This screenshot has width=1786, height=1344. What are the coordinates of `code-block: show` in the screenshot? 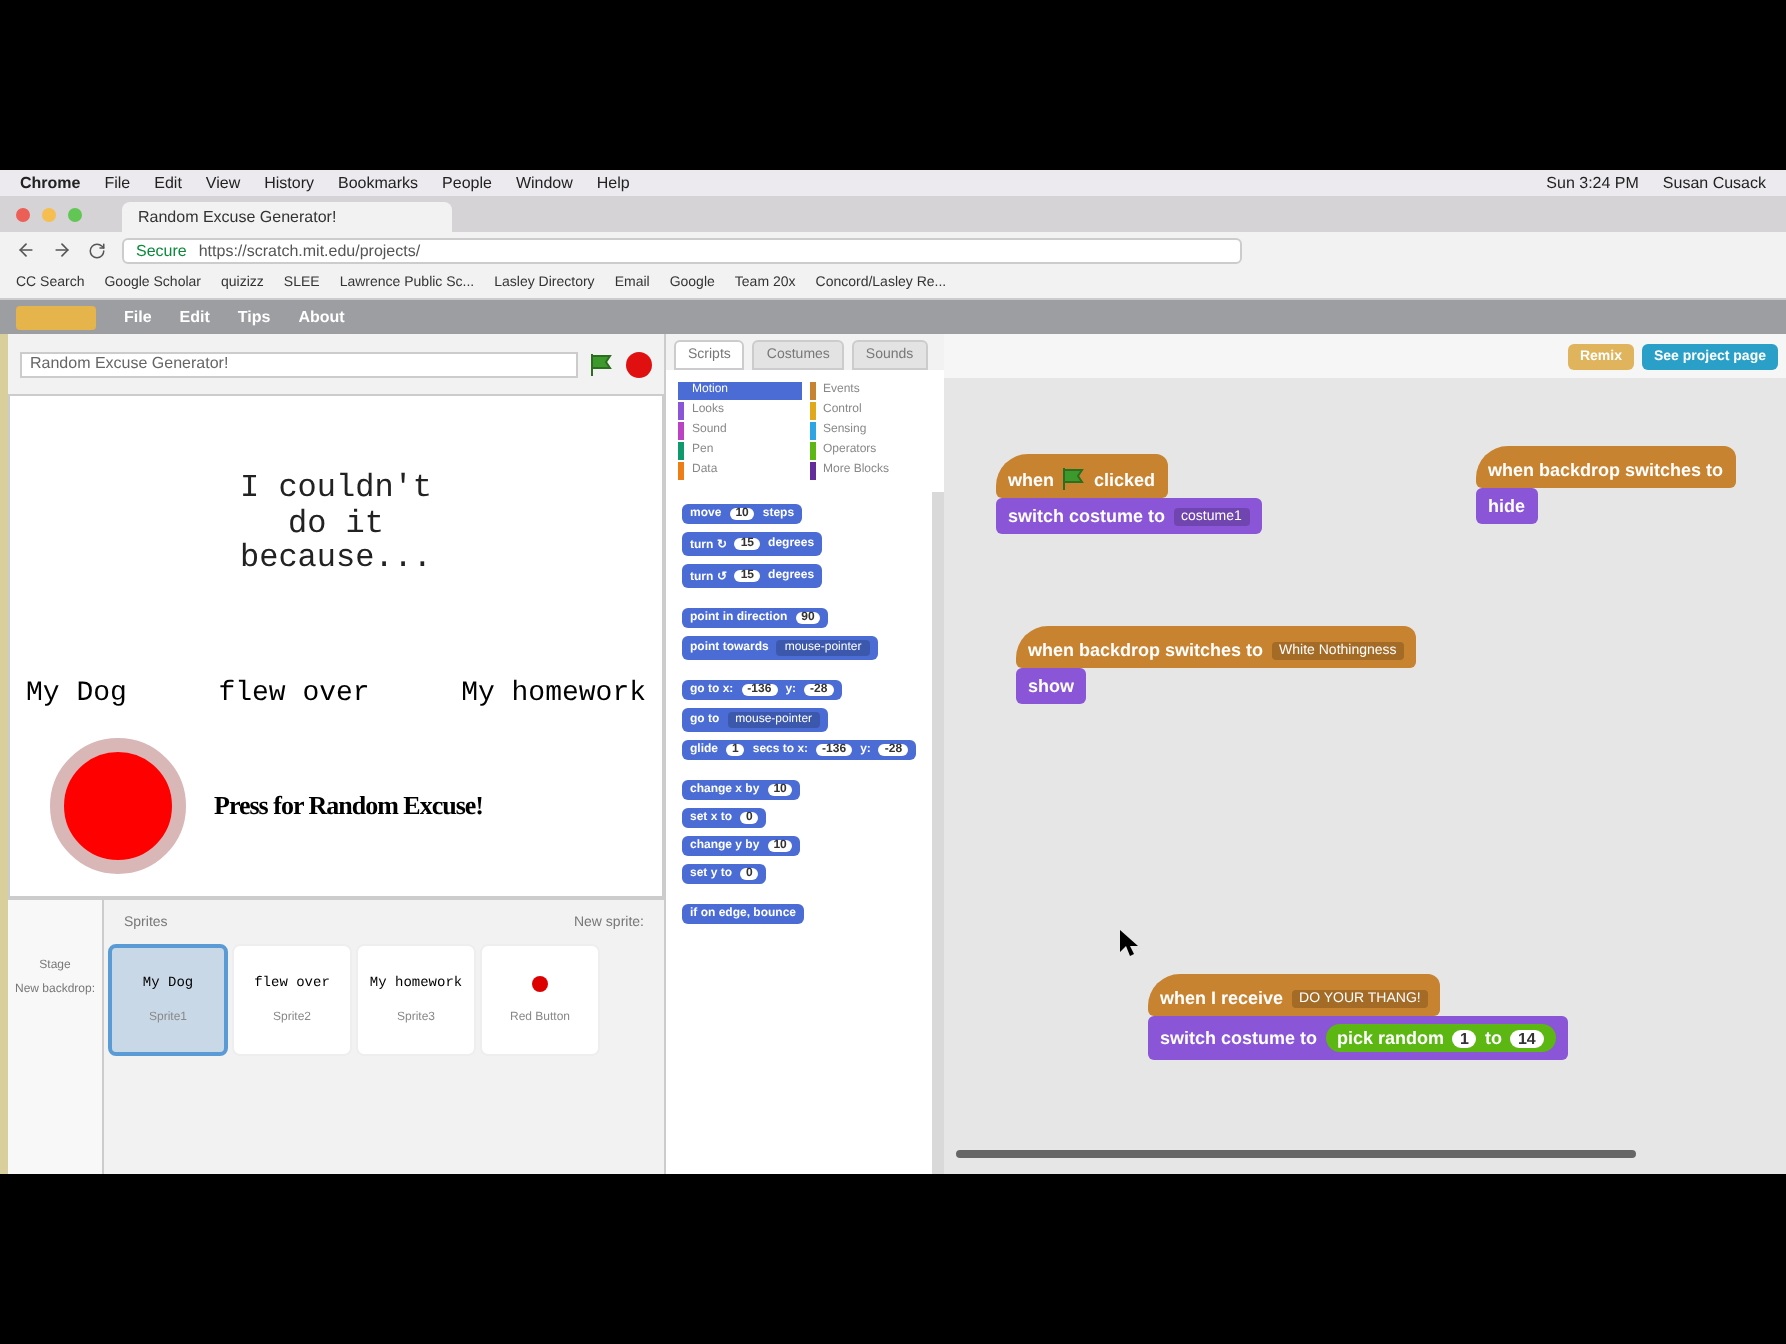 It's located at (1051, 686).